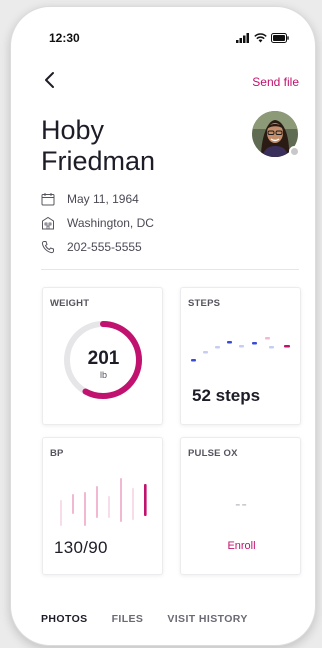  I want to click on bp-card-title: BP, so click(57, 453).